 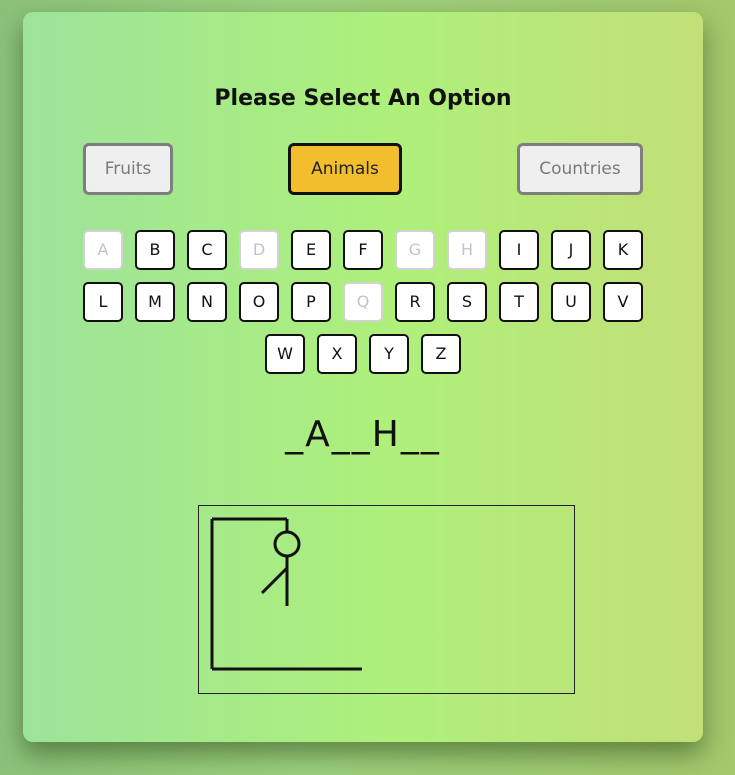 I want to click on letter-key-h: H, so click(x=467, y=250).